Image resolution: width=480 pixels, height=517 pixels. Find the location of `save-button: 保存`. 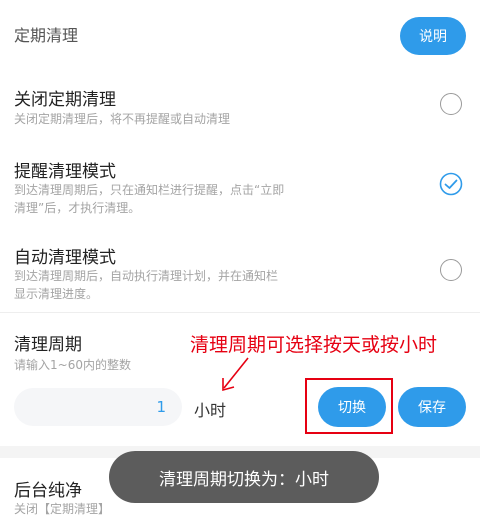

save-button: 保存 is located at coordinates (432, 407).